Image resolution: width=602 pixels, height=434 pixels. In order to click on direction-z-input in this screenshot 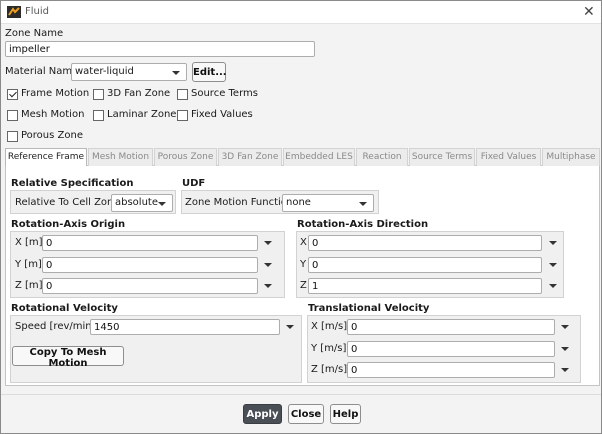, I will do `click(425, 286)`.